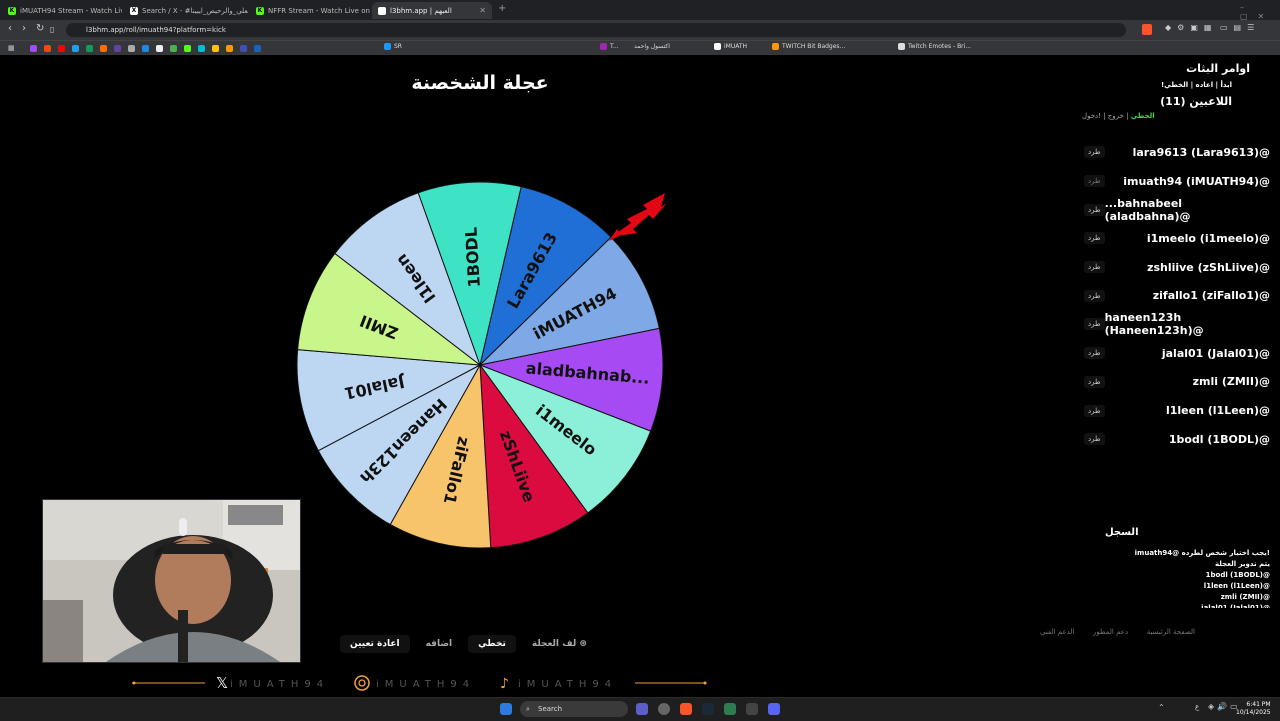 The image size is (1280, 721). Describe the element at coordinates (1122, 532) in the screenshot. I see `log-title: السجل` at that location.